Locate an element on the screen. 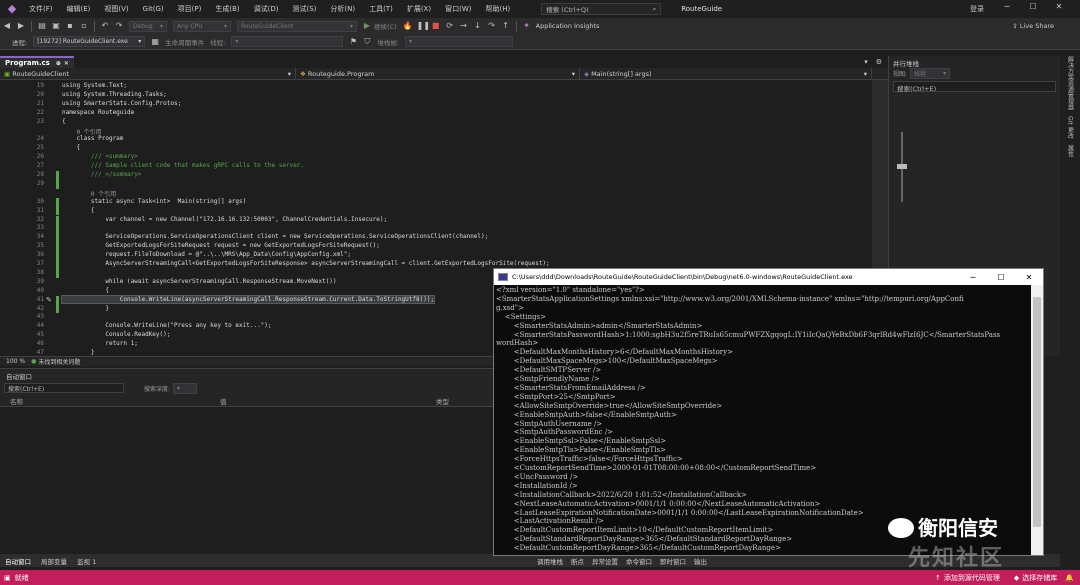 This screenshot has width=1080, height=585. tab-list-icon: ▾ is located at coordinates (866, 62).